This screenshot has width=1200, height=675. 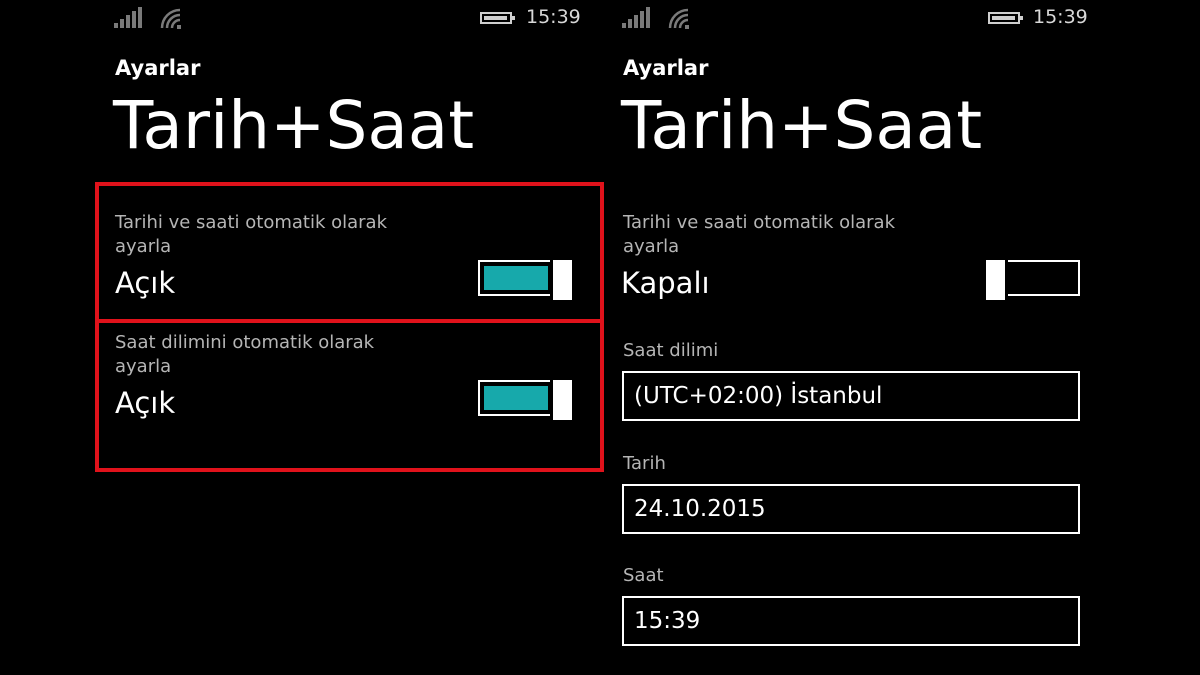 I want to click on timezone-select: (UTC+02:00) İstanbul, so click(x=851, y=396).